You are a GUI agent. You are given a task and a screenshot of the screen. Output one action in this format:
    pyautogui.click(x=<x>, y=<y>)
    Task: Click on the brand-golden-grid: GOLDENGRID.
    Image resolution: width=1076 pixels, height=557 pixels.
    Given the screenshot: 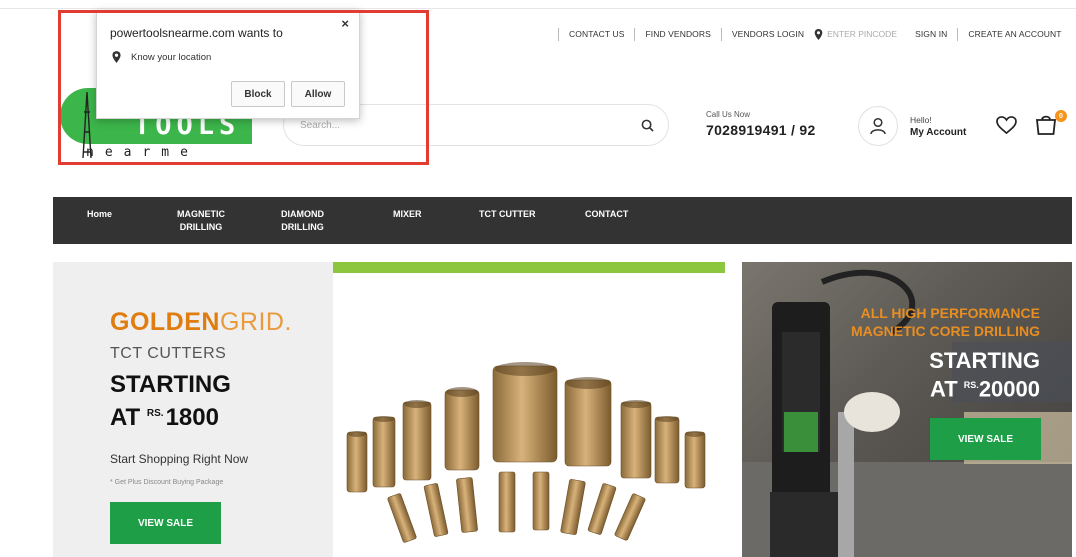 What is the action you would take?
    pyautogui.click(x=201, y=322)
    